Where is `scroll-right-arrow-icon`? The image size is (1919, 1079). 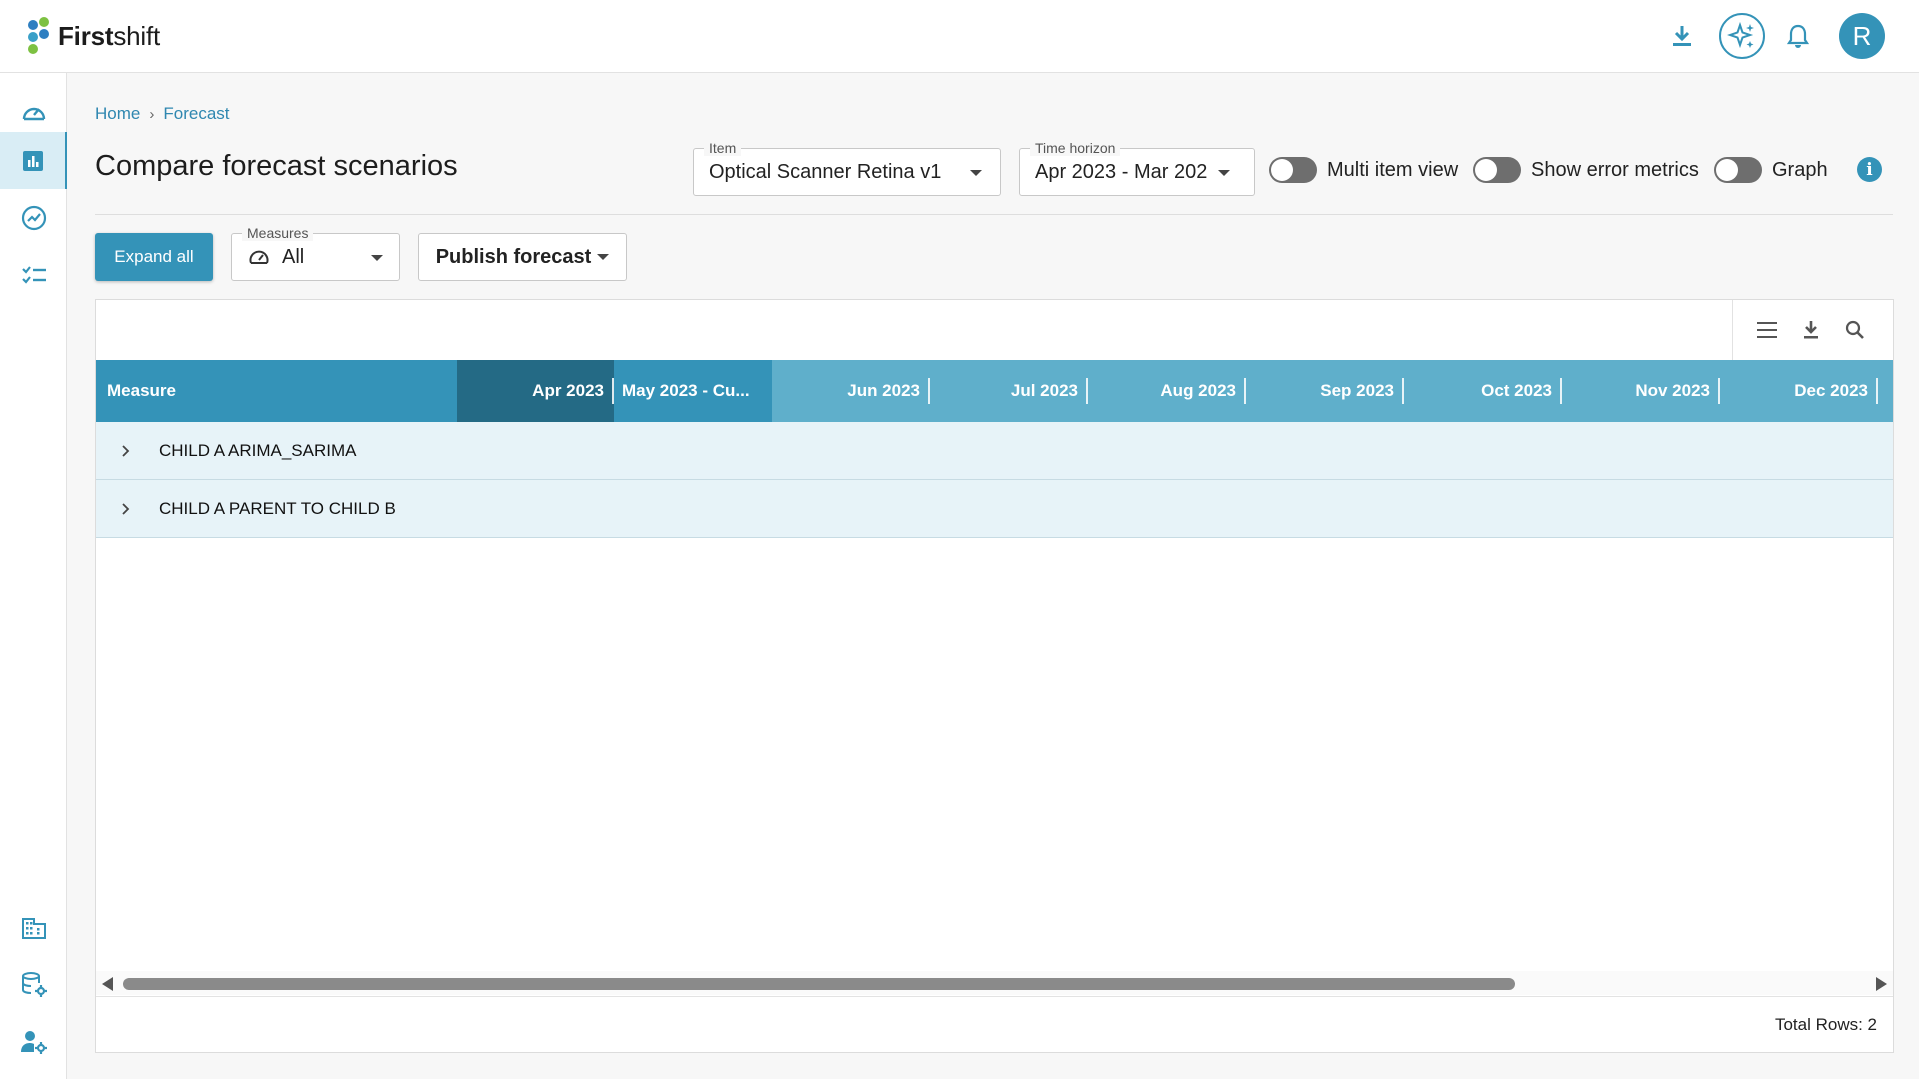
scroll-right-arrow-icon is located at coordinates (1881, 984).